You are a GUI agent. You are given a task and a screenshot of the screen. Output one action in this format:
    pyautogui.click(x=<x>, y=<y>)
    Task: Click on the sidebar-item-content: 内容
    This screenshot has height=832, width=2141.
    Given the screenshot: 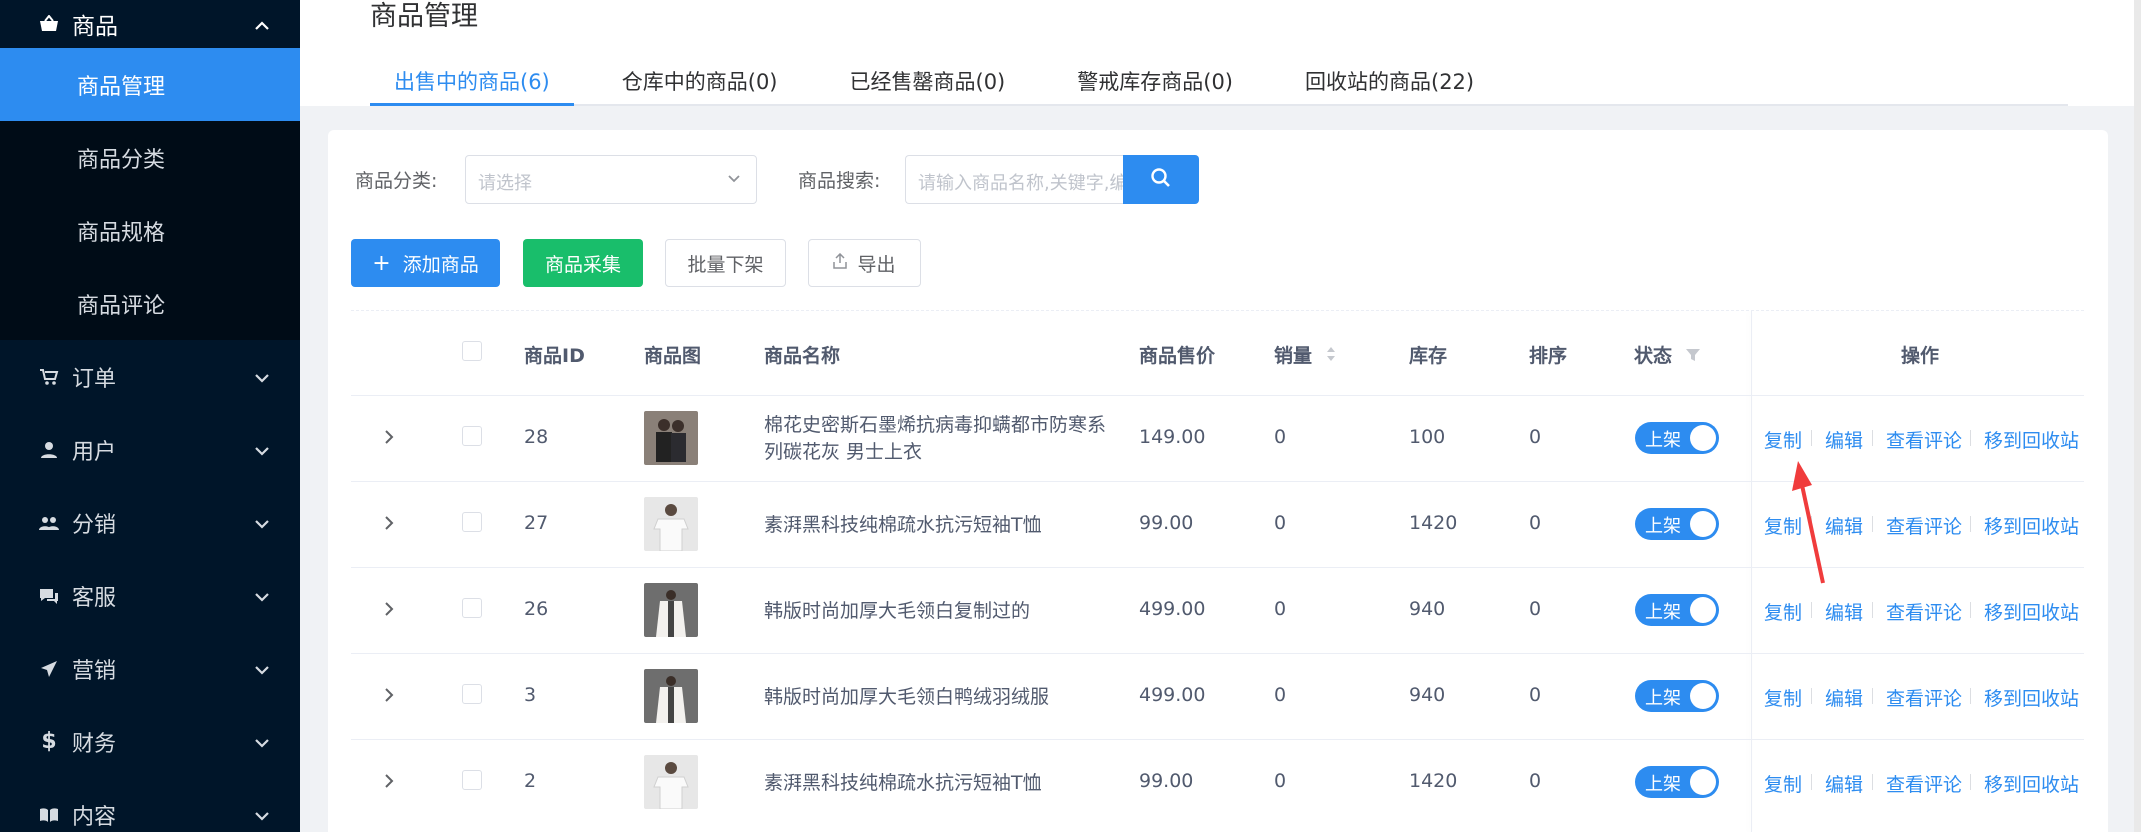 What is the action you would take?
    pyautogui.click(x=150, y=805)
    